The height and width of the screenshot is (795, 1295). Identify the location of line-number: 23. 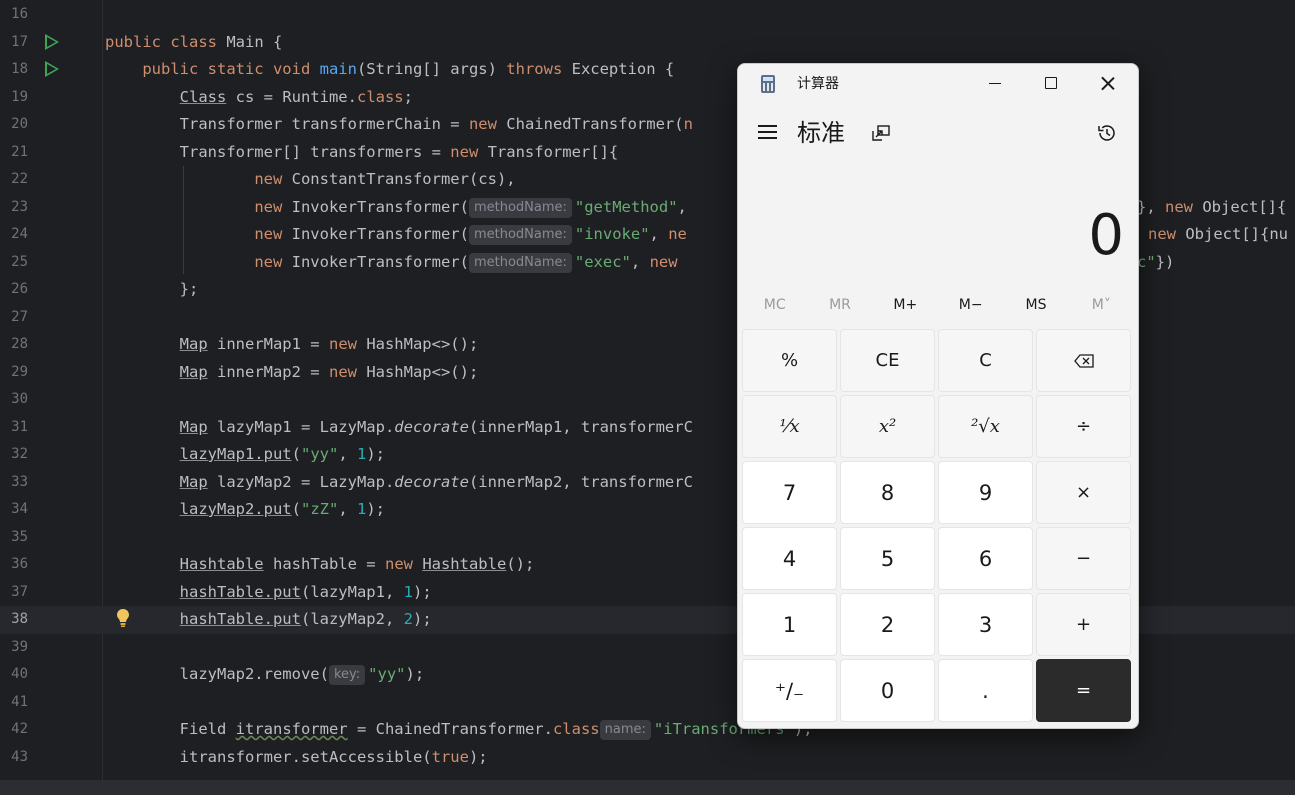
(14, 208).